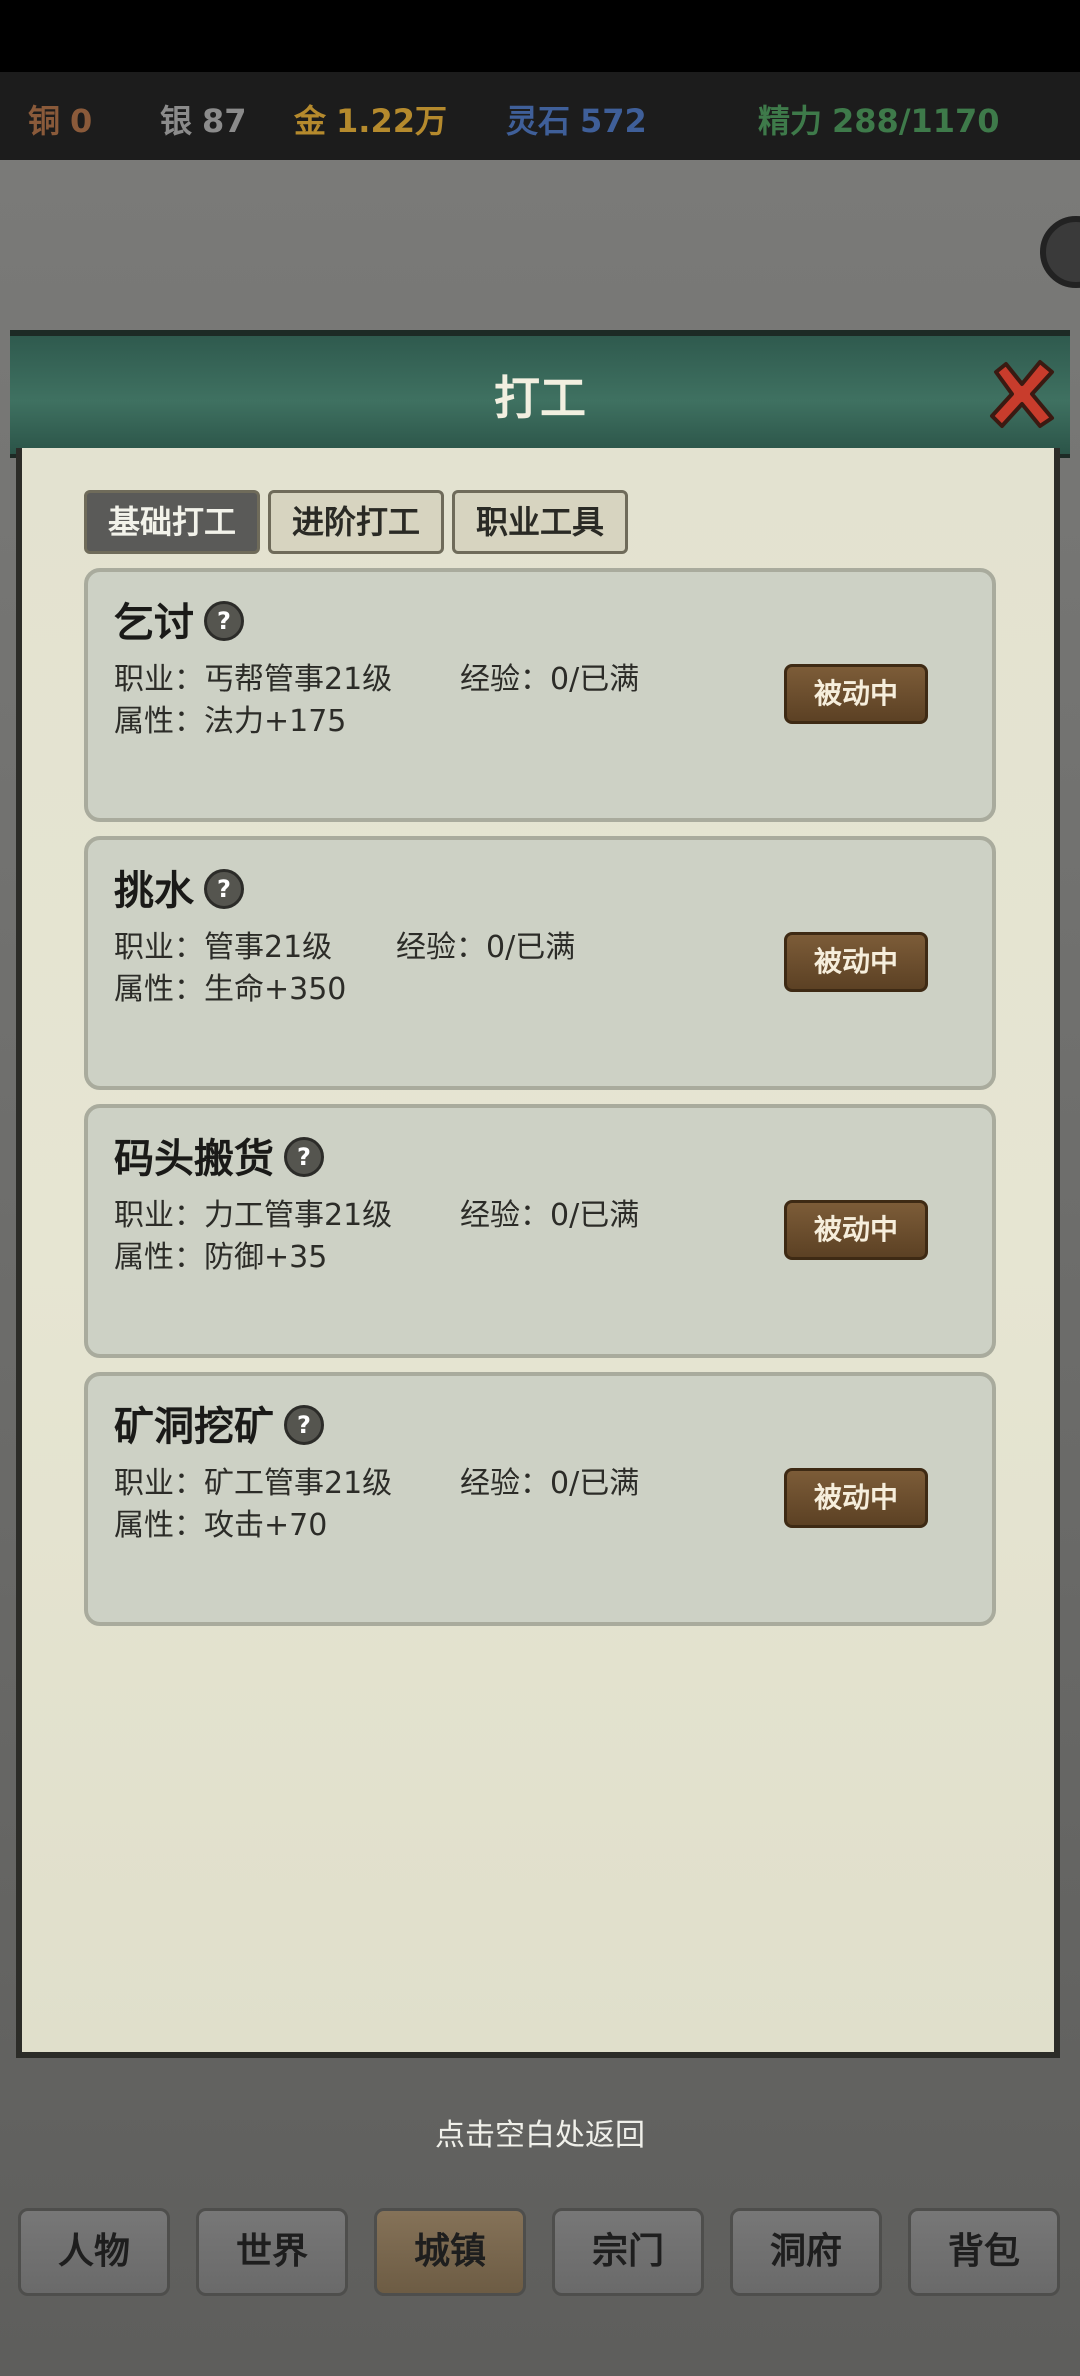  I want to click on return-hint: 点击空白处返回, so click(540, 2132).